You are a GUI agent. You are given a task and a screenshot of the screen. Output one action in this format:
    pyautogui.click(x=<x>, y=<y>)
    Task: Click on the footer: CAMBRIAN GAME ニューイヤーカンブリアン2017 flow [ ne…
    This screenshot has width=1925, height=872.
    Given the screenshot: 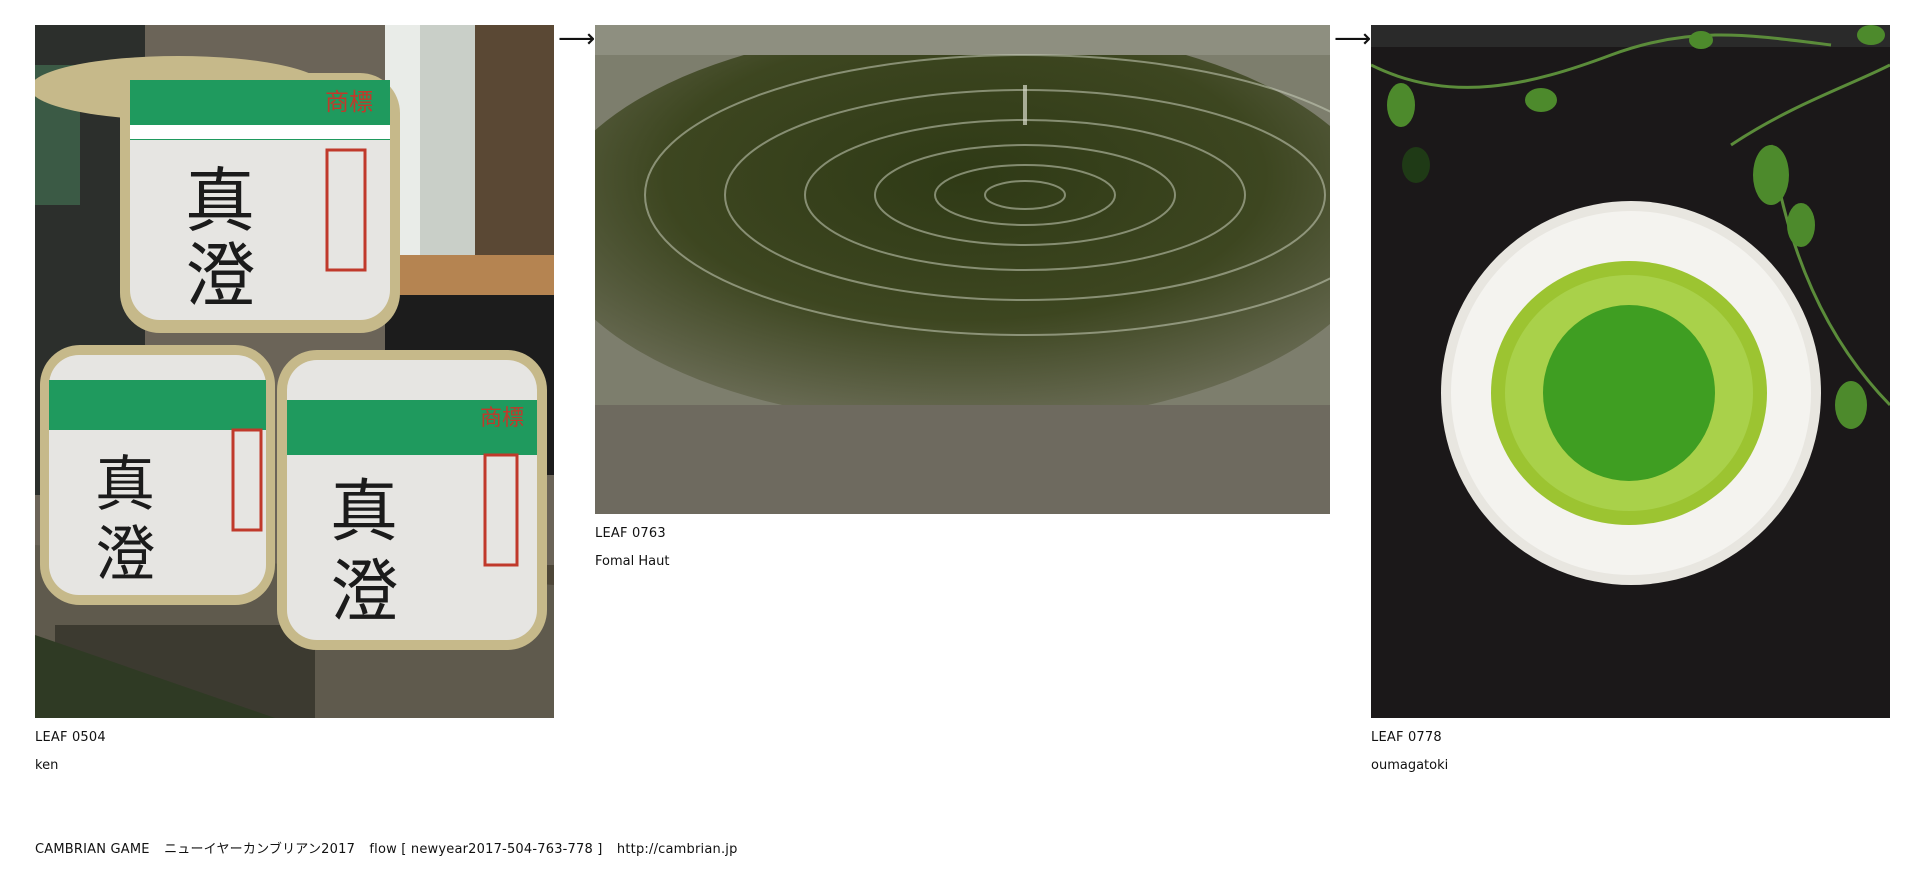 What is the action you would take?
    pyautogui.click(x=391, y=847)
    